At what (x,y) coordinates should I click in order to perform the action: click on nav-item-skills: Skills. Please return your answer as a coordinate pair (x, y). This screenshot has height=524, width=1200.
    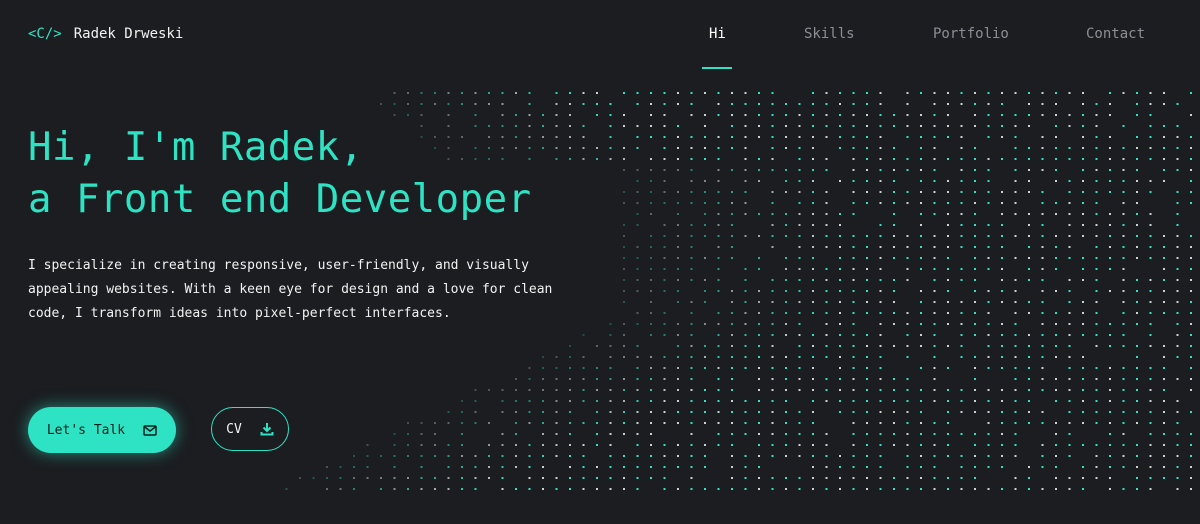
    Looking at the image, I should click on (829, 34).